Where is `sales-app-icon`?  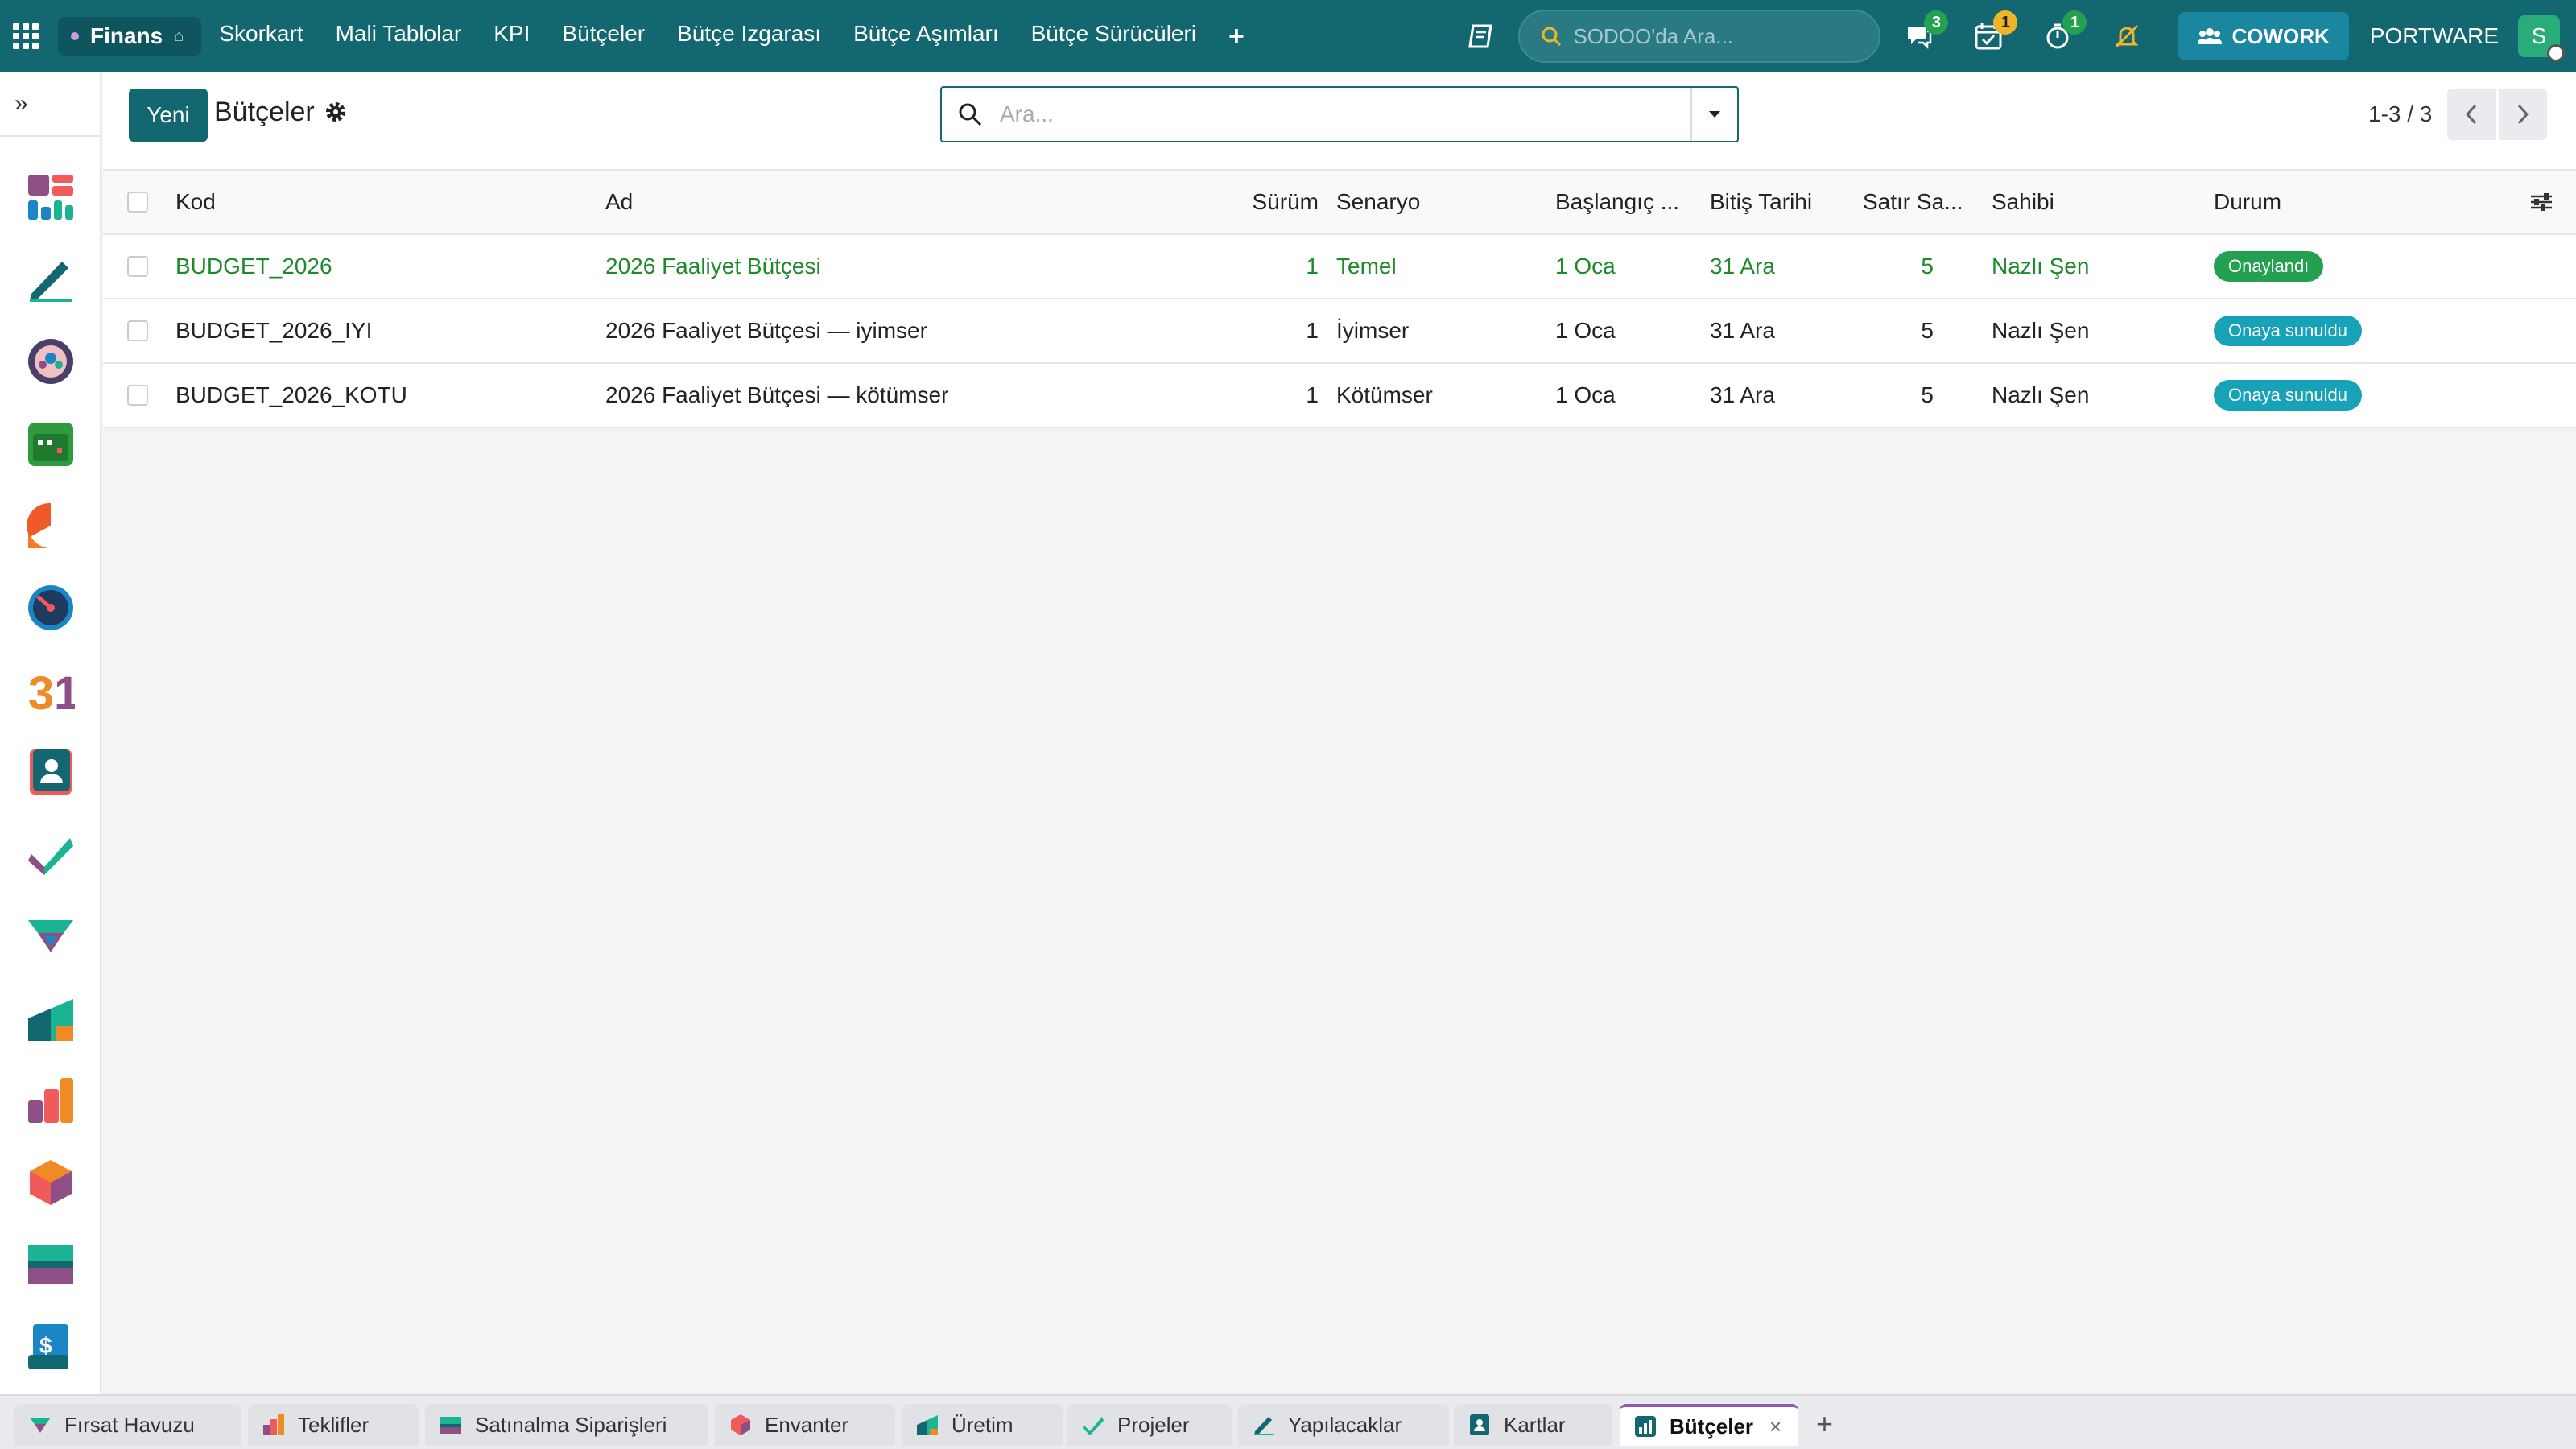
sales-app-icon is located at coordinates (50, 1100).